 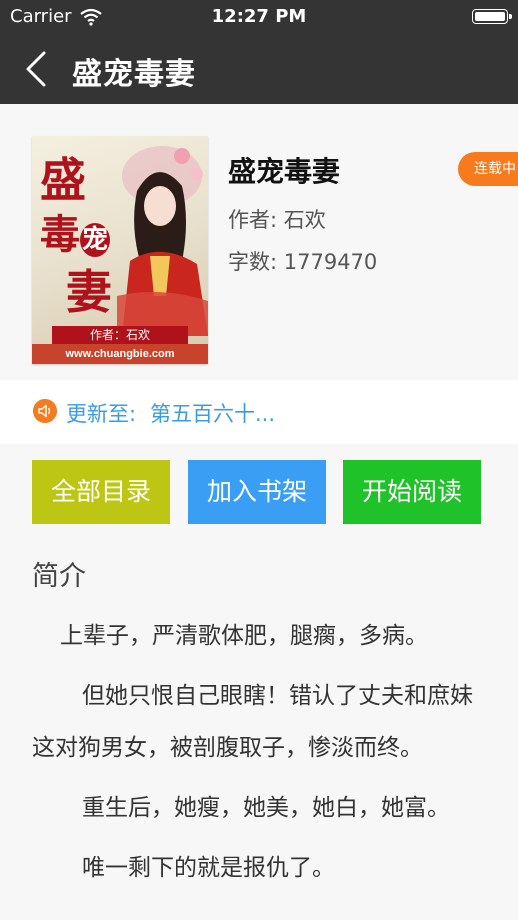 What do you see at coordinates (101, 492) in the screenshot?
I see `catalog-button: 全部目录` at bounding box center [101, 492].